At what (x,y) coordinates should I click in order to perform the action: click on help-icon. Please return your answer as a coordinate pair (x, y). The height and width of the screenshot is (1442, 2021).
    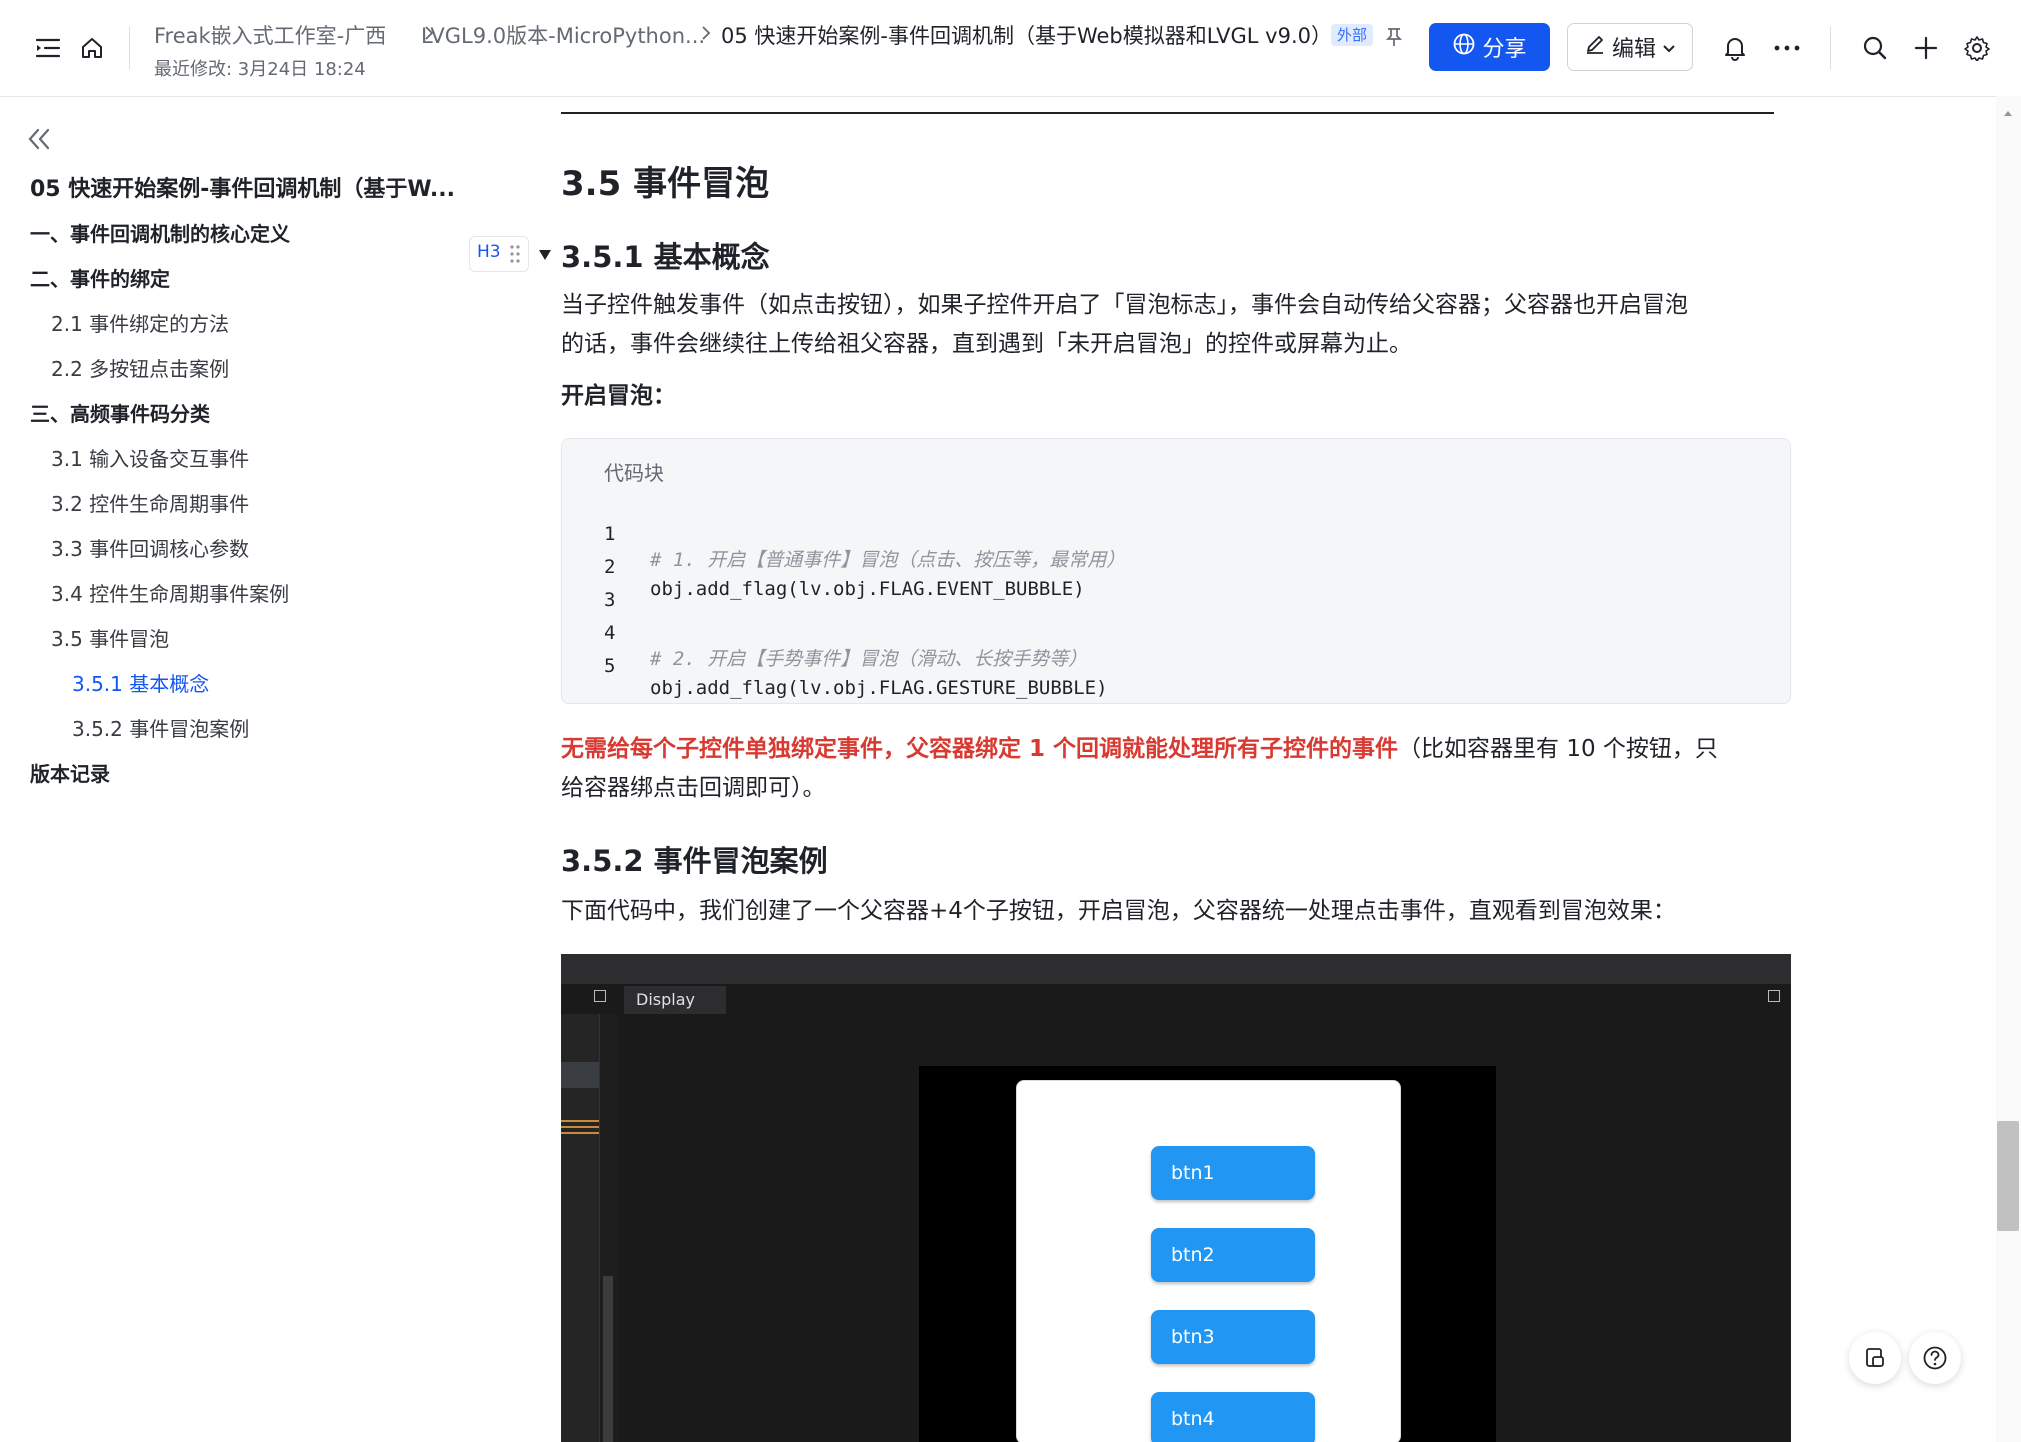
    Looking at the image, I should click on (1935, 1358).